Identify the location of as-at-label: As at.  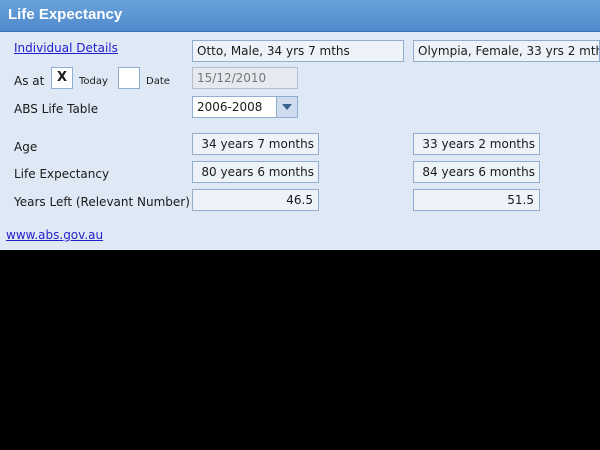
(29, 81).